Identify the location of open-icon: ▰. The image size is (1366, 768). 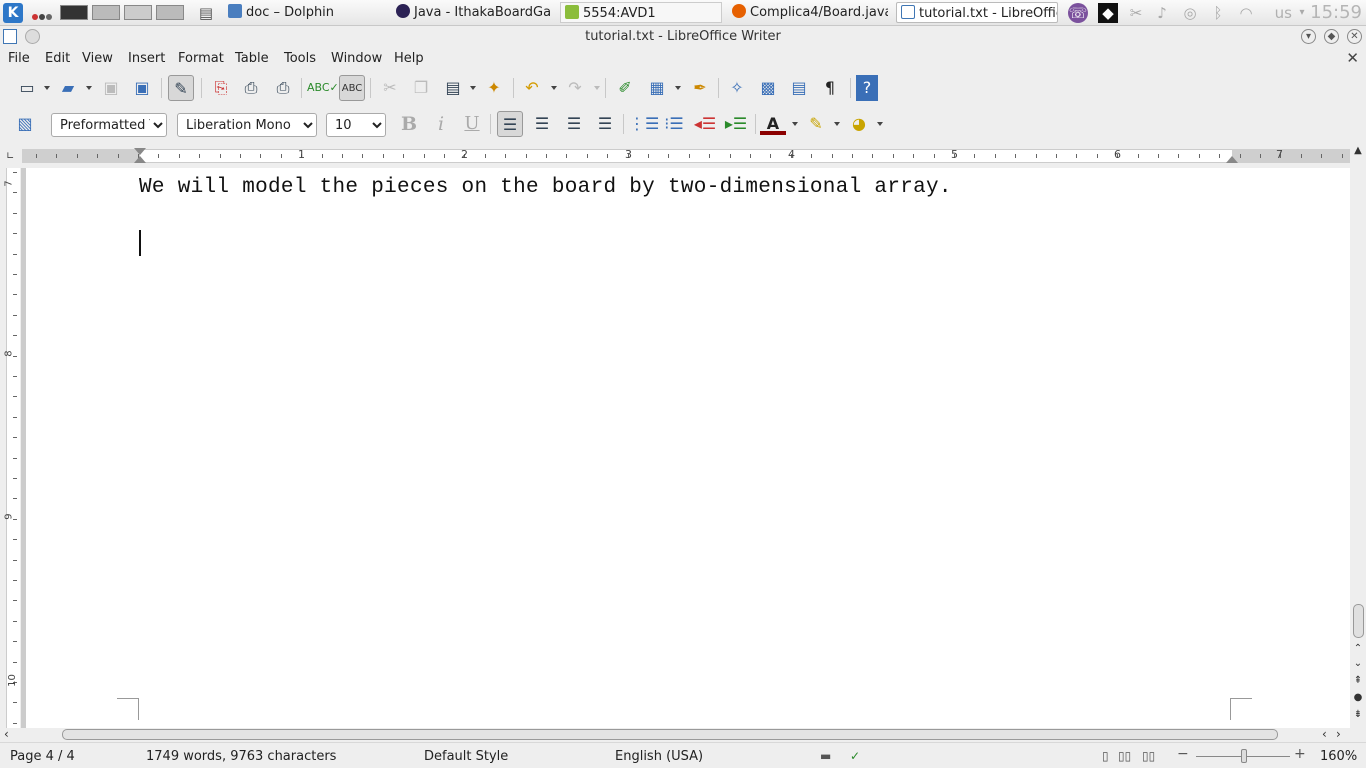
(68, 88).